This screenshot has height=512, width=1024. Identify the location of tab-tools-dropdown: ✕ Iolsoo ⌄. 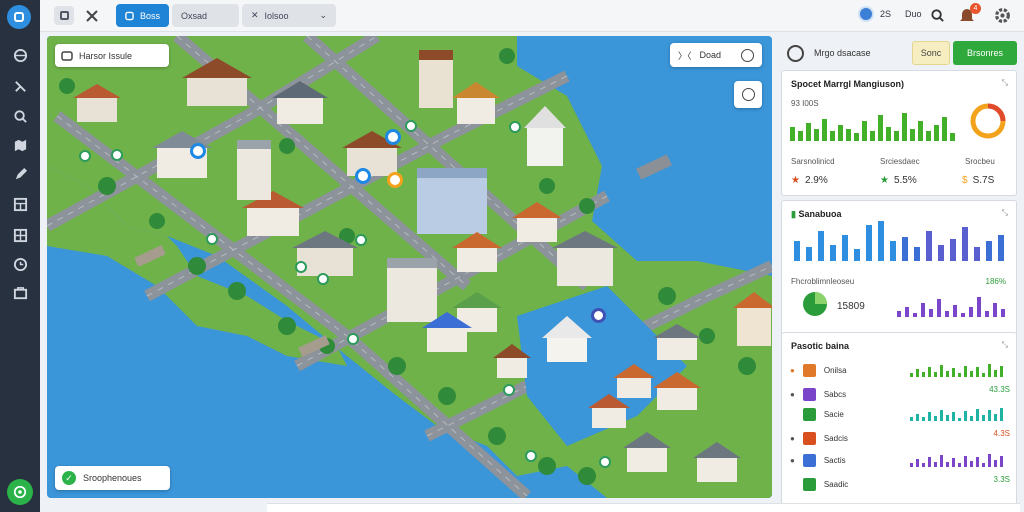
(289, 15).